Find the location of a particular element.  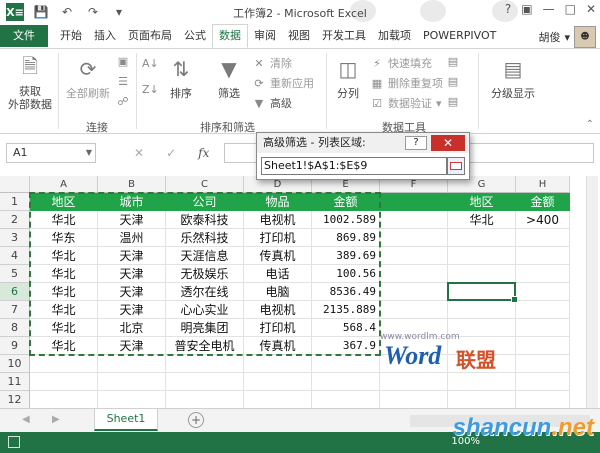

tab-10: POWERPIVOT is located at coordinates (459, 36).